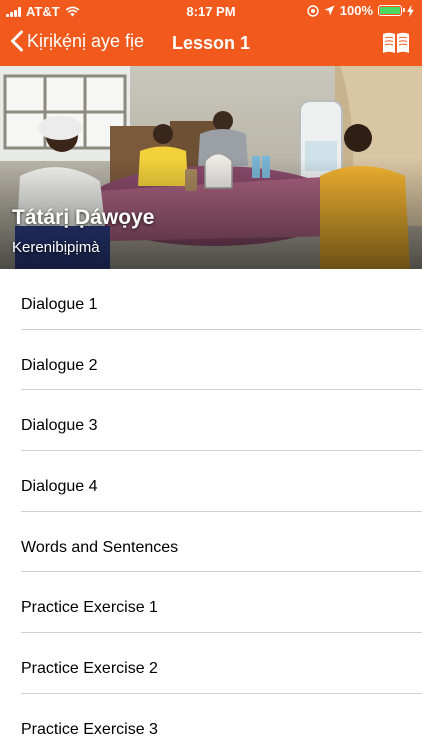  I want to click on lesson-subtitle: Kerenibịpịmà, so click(56, 247).